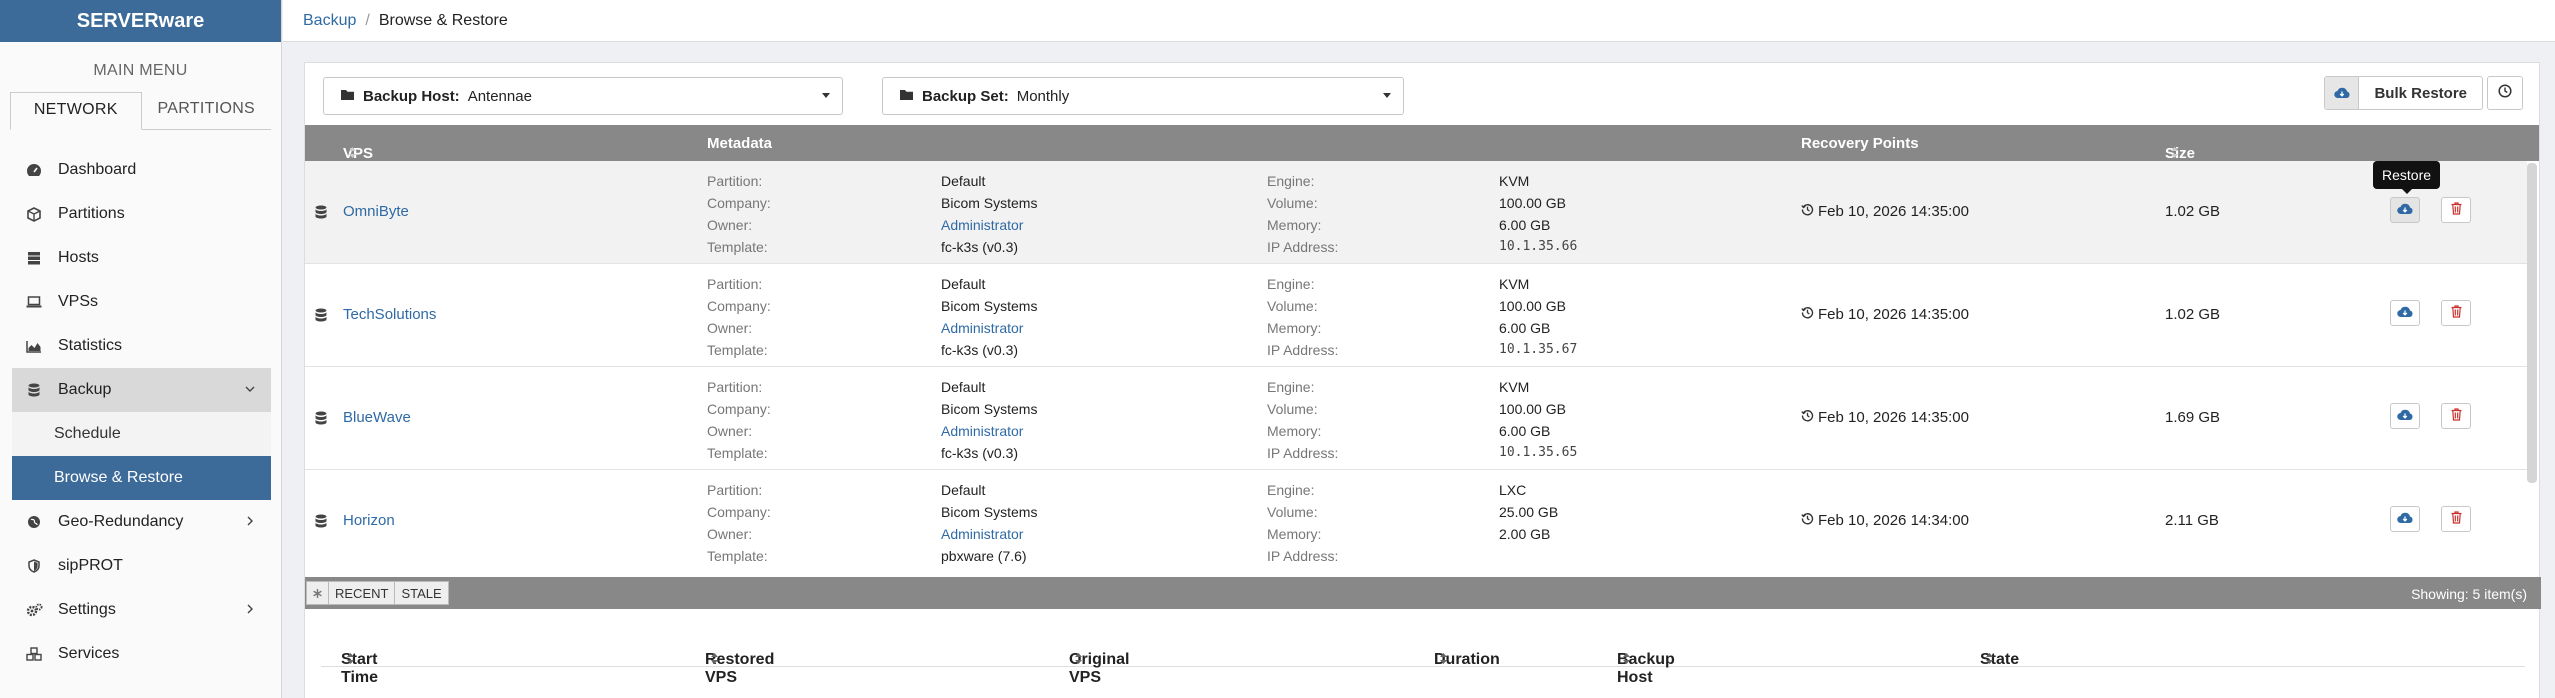  Describe the element at coordinates (89, 653) in the screenshot. I see `sidebar-item-label: Services` at that location.